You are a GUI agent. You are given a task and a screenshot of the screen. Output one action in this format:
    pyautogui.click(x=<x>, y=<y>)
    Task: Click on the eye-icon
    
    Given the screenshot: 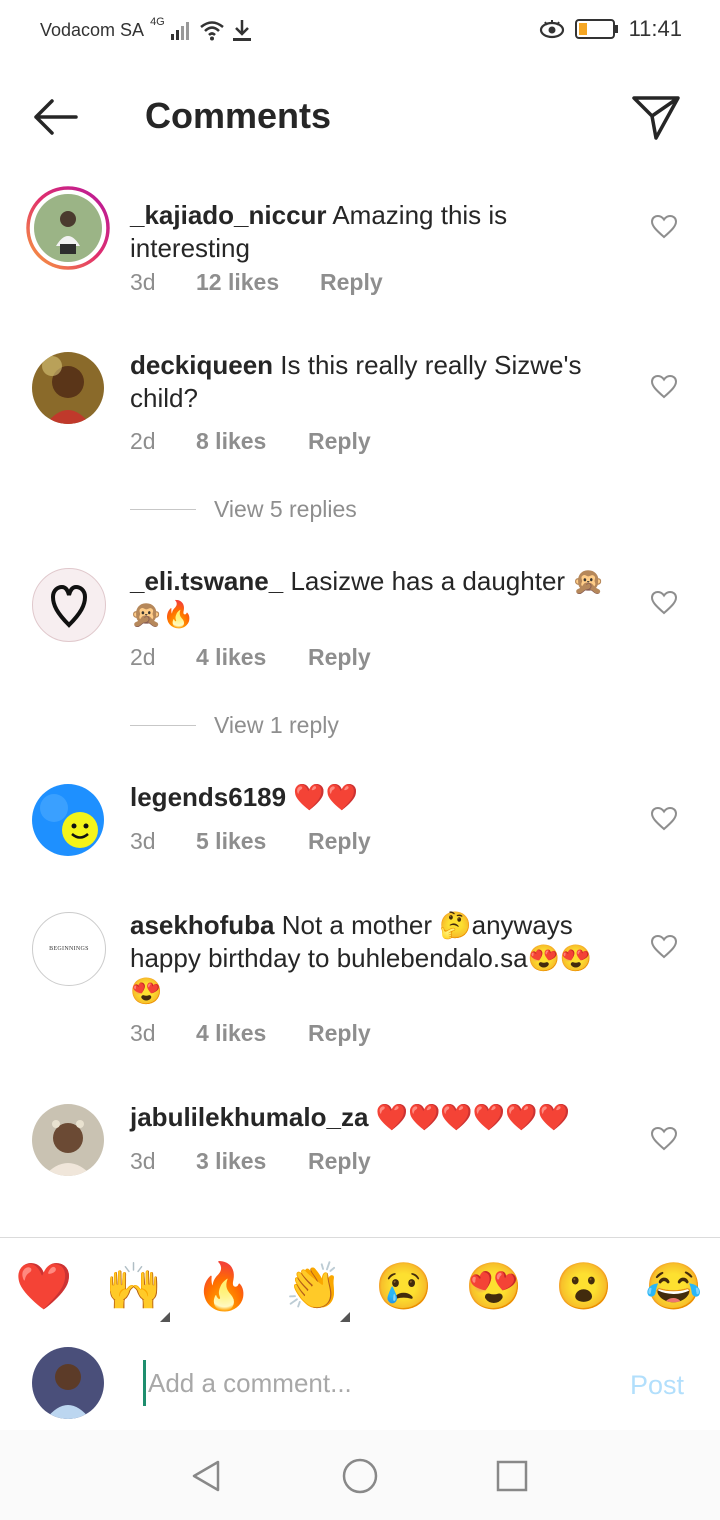 What is the action you would take?
    pyautogui.click(x=551, y=29)
    